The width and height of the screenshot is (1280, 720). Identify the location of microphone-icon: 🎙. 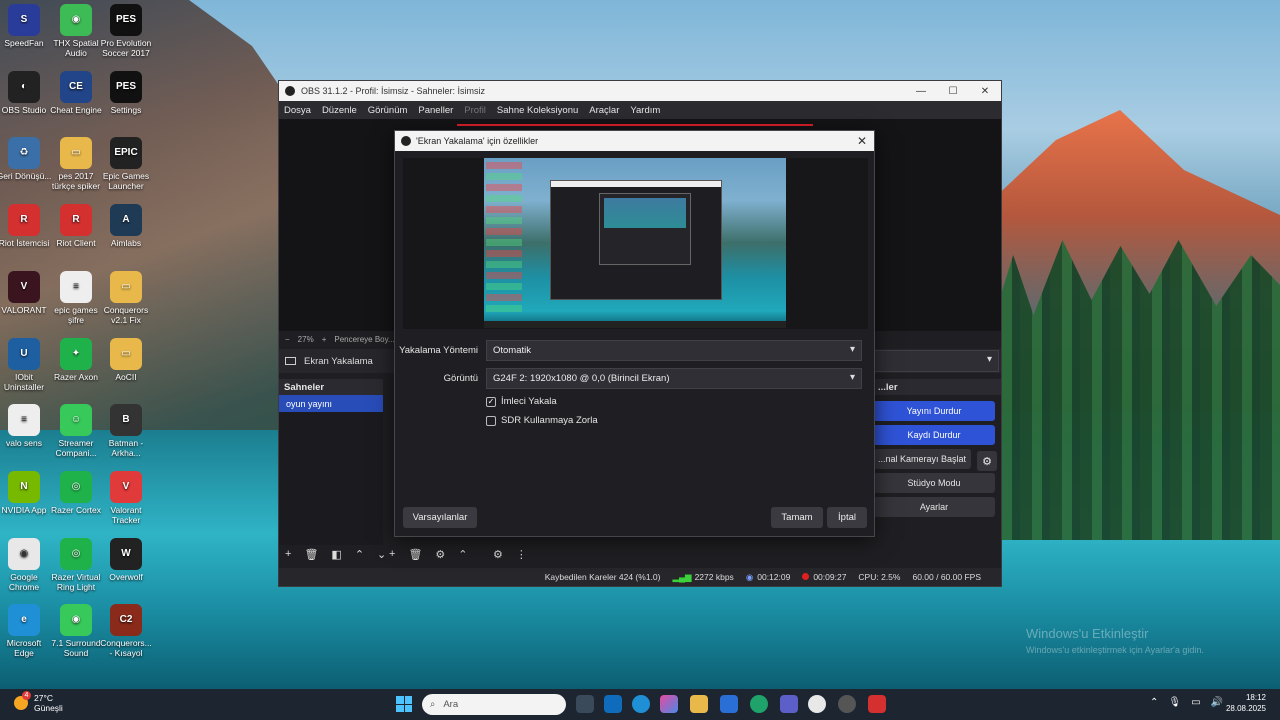
(1174, 702).